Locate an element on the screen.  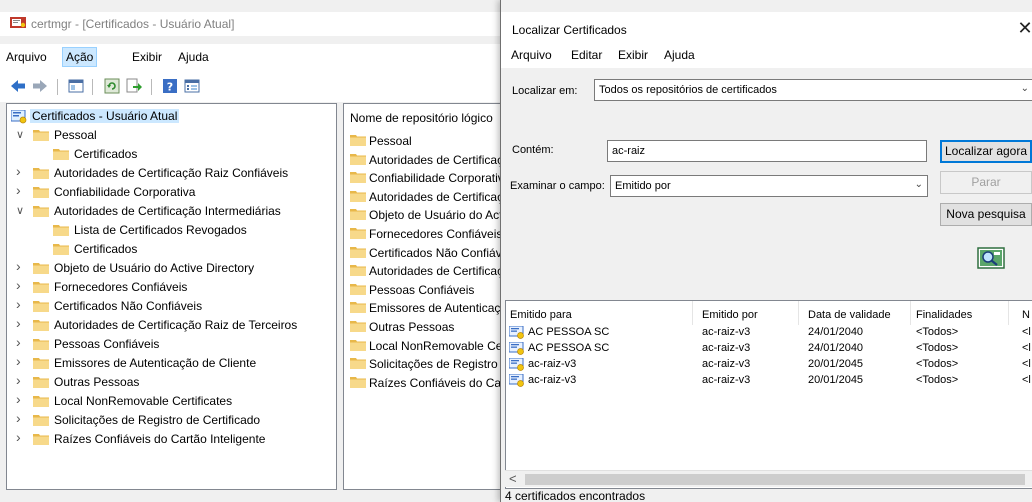
tree-node: › Pessoas Confiáveis is located at coordinates (171, 344).